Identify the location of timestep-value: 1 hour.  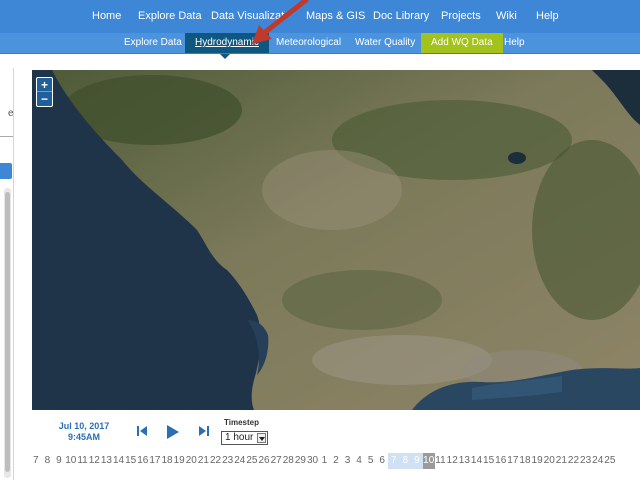
(239, 437).